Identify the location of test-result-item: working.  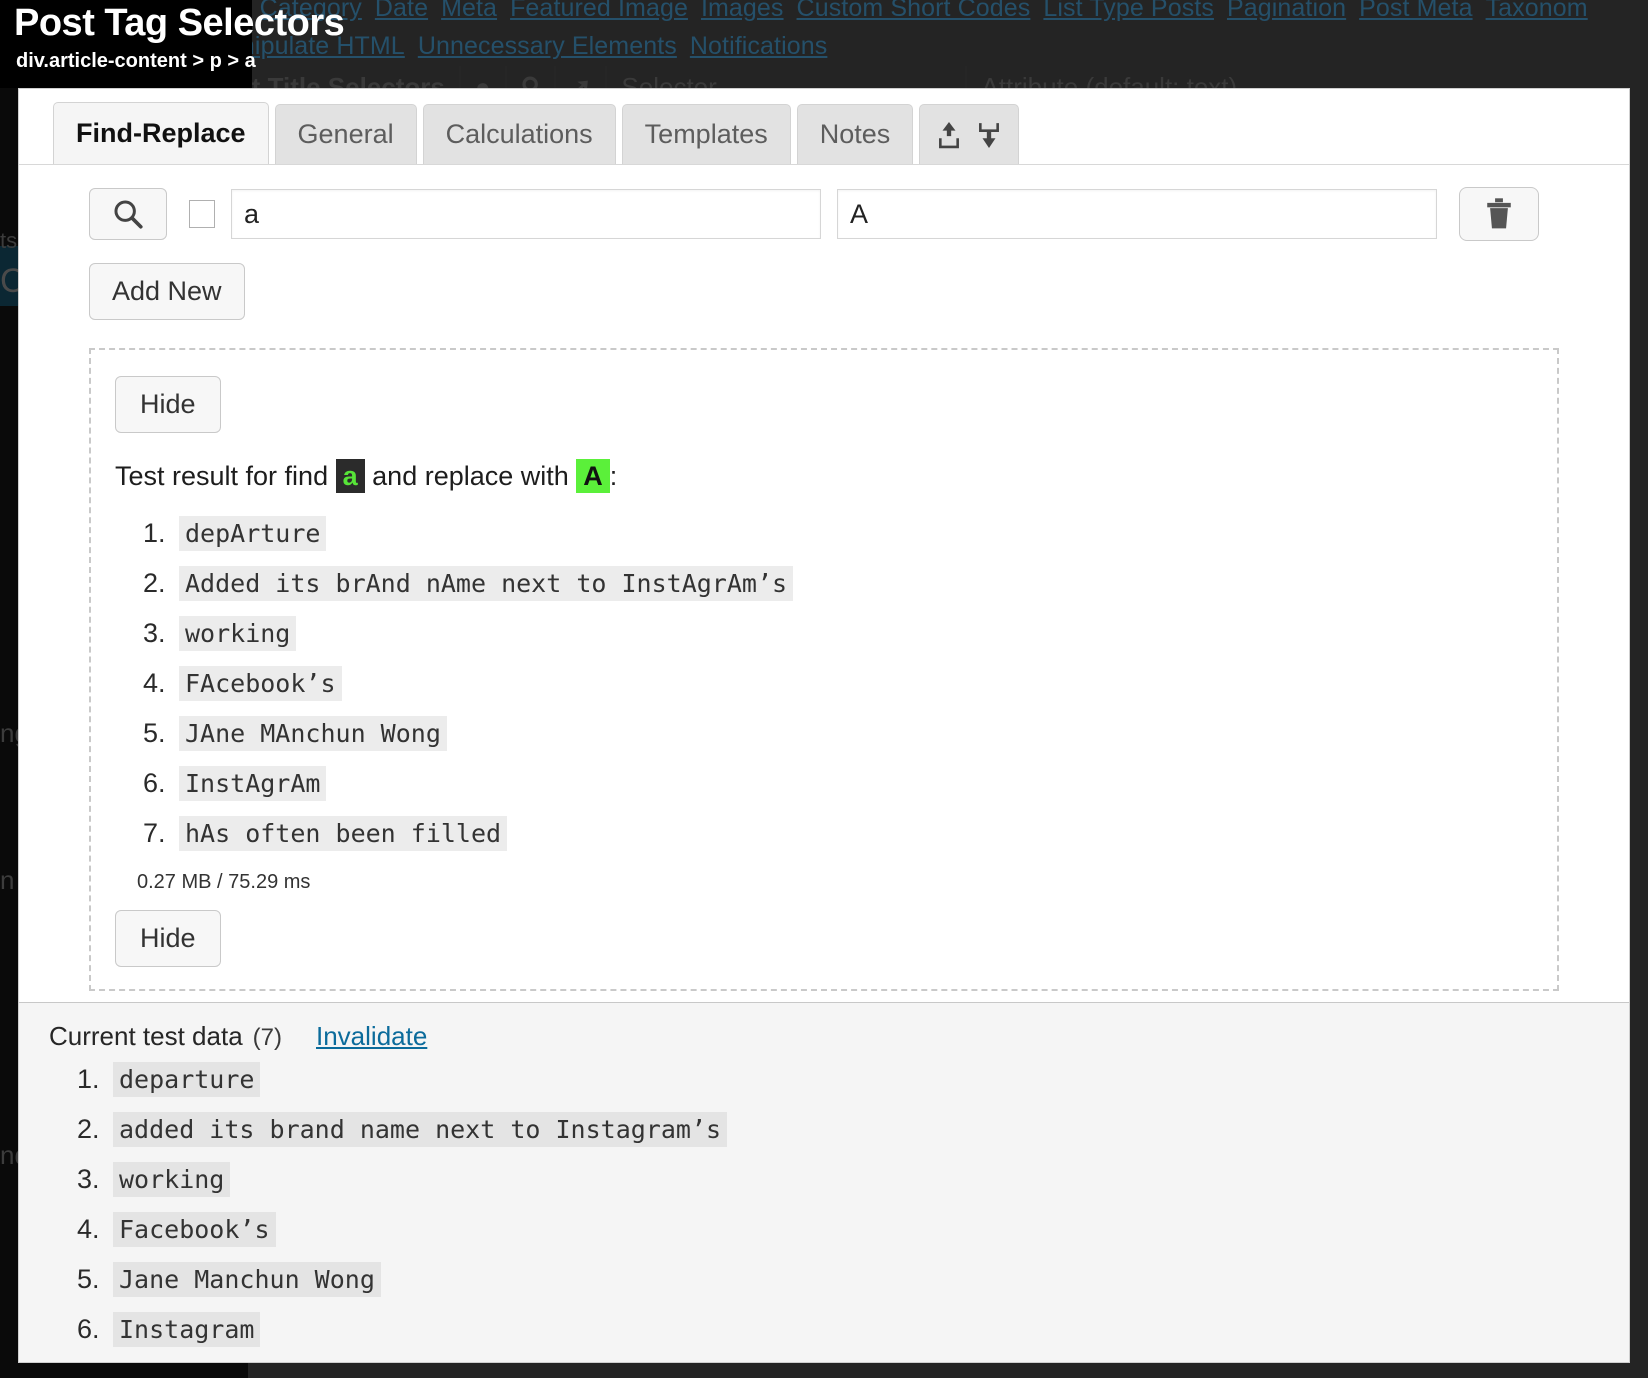
(853, 633).